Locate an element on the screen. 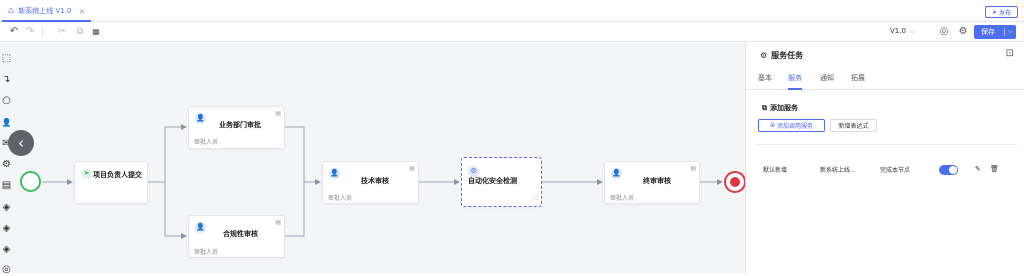 This screenshot has width=1024, height=276. parallel-gateway-icon: ◈ is located at coordinates (6, 228).